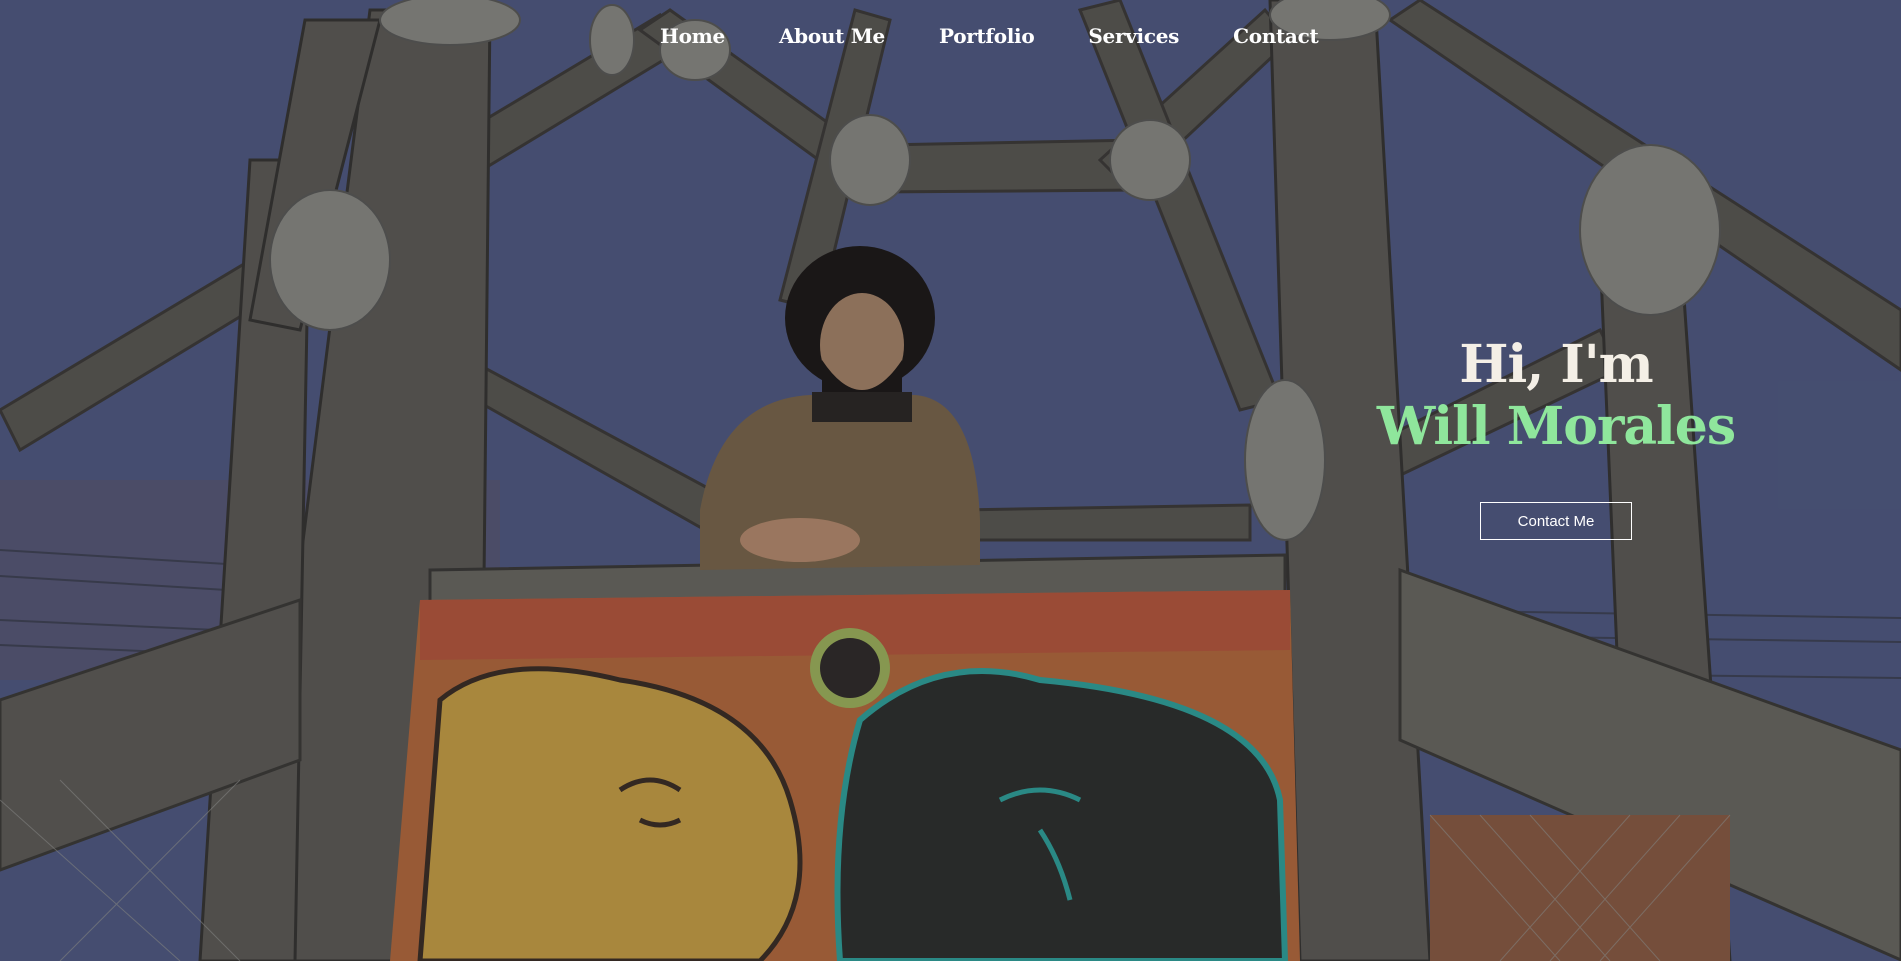 The width and height of the screenshot is (1901, 964). I want to click on main-navigation: Home About Me Portfolio Services Contact, so click(1016, 36).